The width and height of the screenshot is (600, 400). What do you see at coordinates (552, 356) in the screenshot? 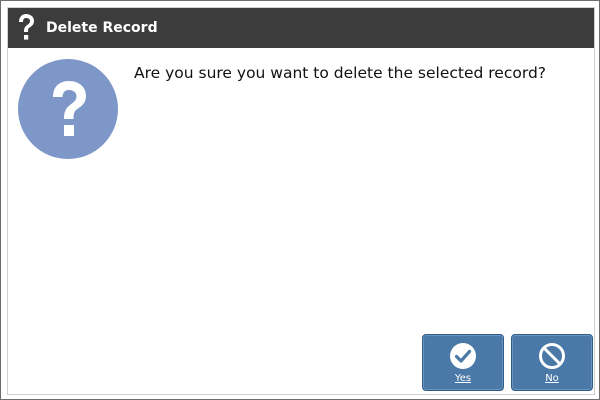
I see `no-entry-icon` at bounding box center [552, 356].